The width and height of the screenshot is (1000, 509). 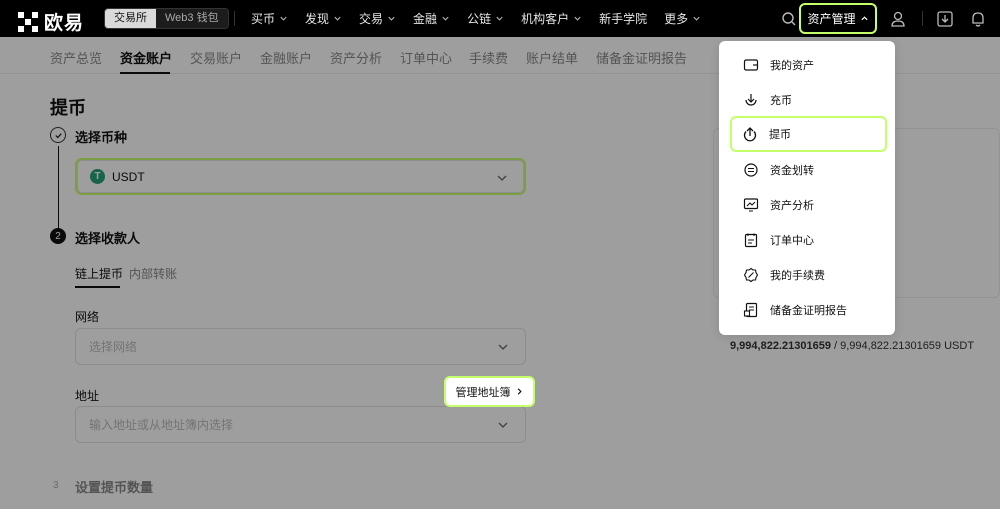 I want to click on manage-address-book-button: 管理地址簿, so click(x=489, y=391).